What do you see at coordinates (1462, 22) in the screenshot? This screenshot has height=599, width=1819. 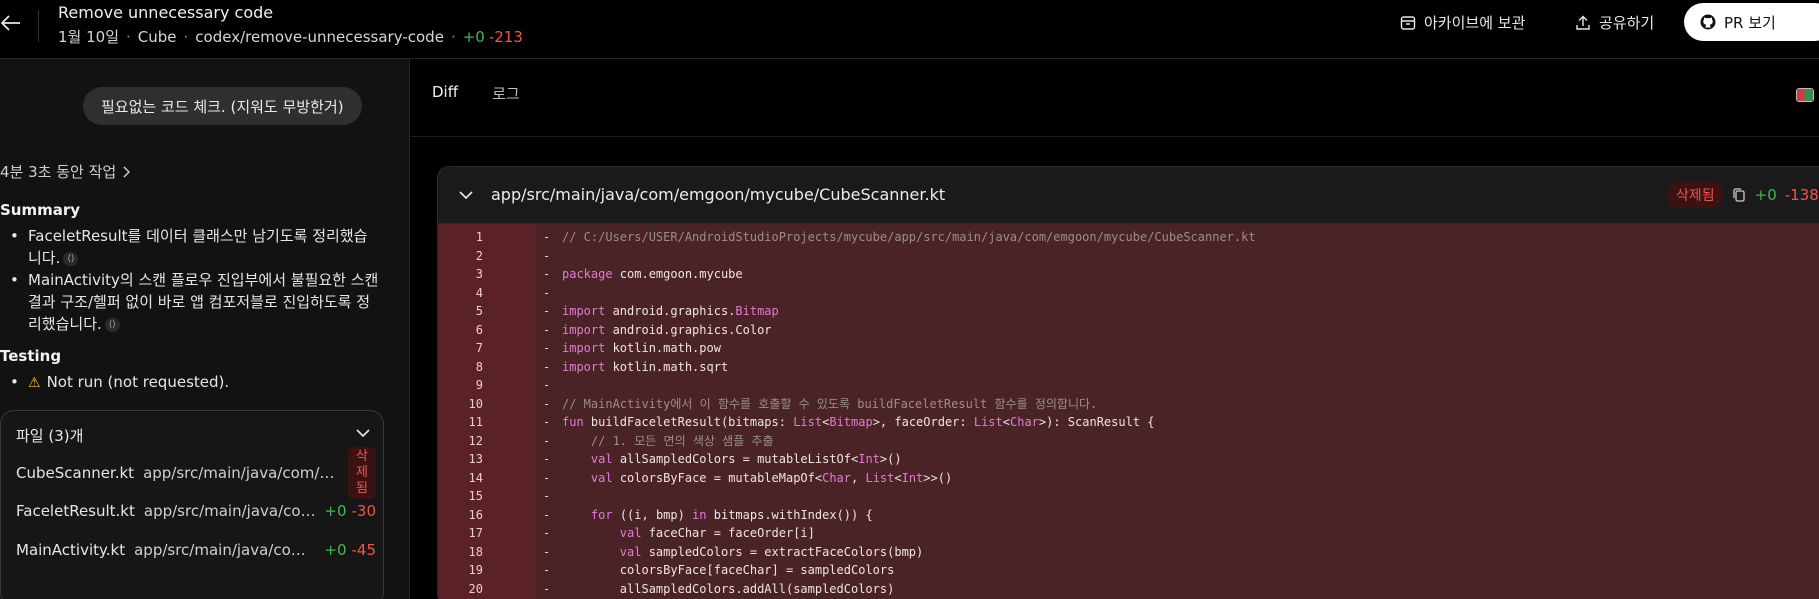 I see `archive-button: 아카이브에 보관` at bounding box center [1462, 22].